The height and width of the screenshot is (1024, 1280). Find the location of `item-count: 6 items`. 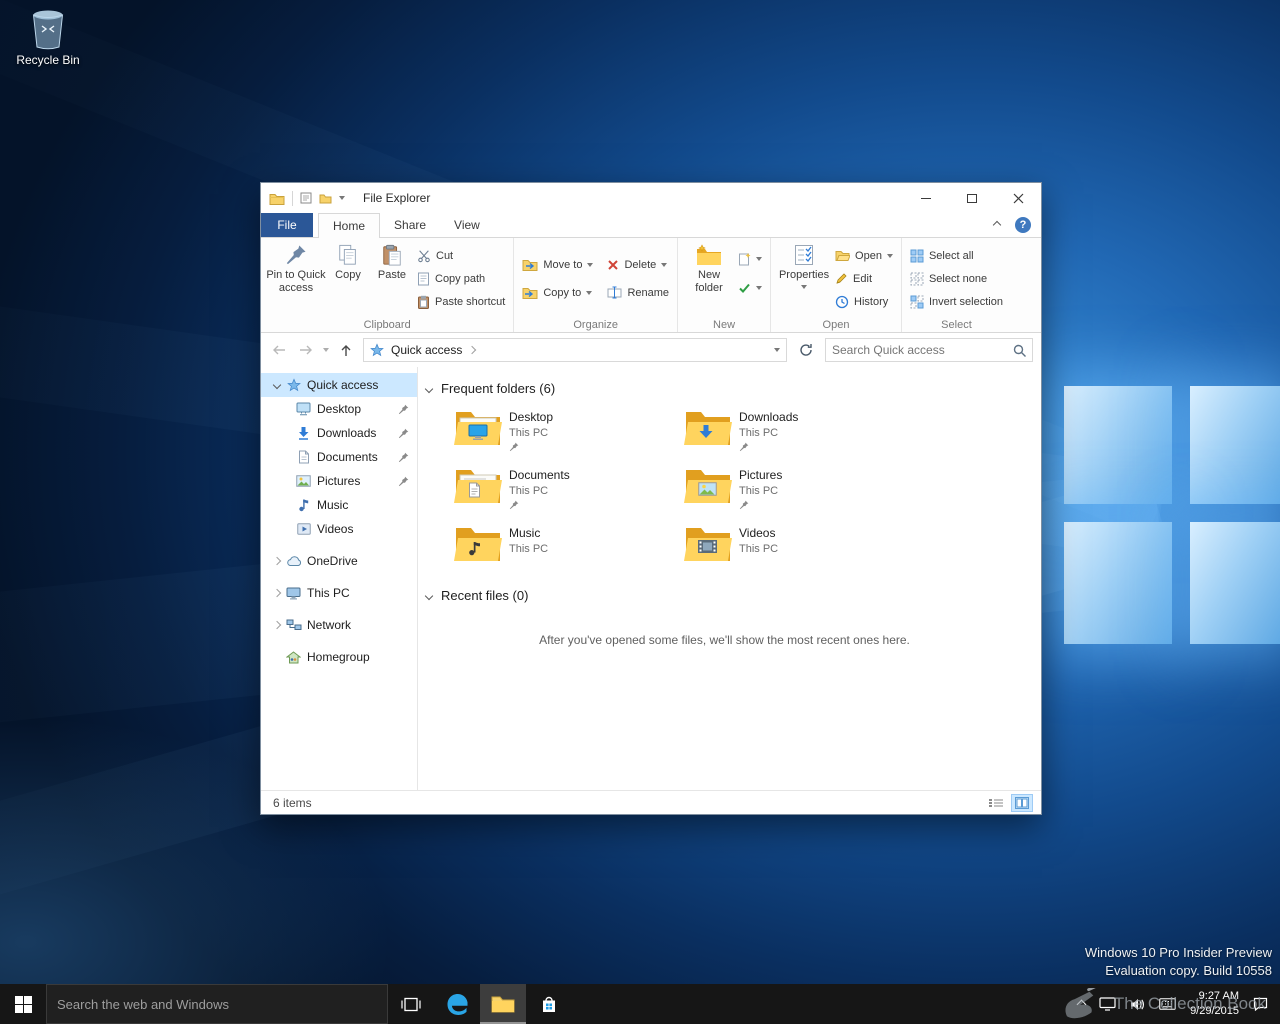

item-count: 6 items is located at coordinates (292, 802).